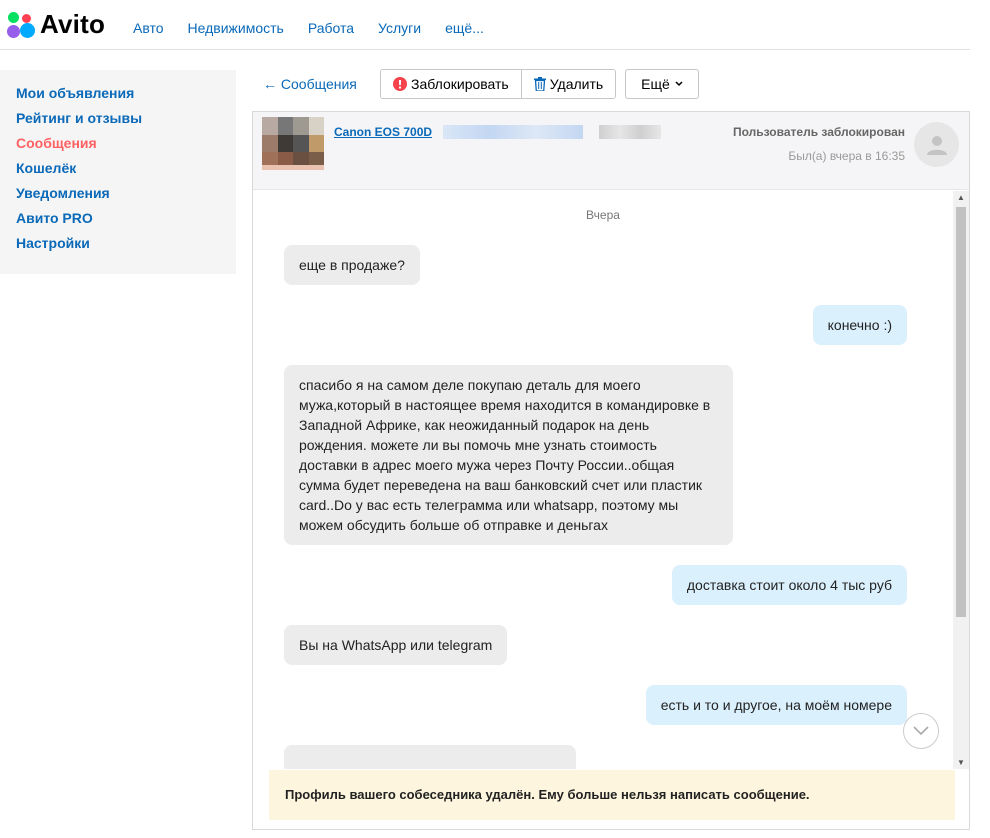  What do you see at coordinates (21, 25) in the screenshot?
I see `logo-dots-icon` at bounding box center [21, 25].